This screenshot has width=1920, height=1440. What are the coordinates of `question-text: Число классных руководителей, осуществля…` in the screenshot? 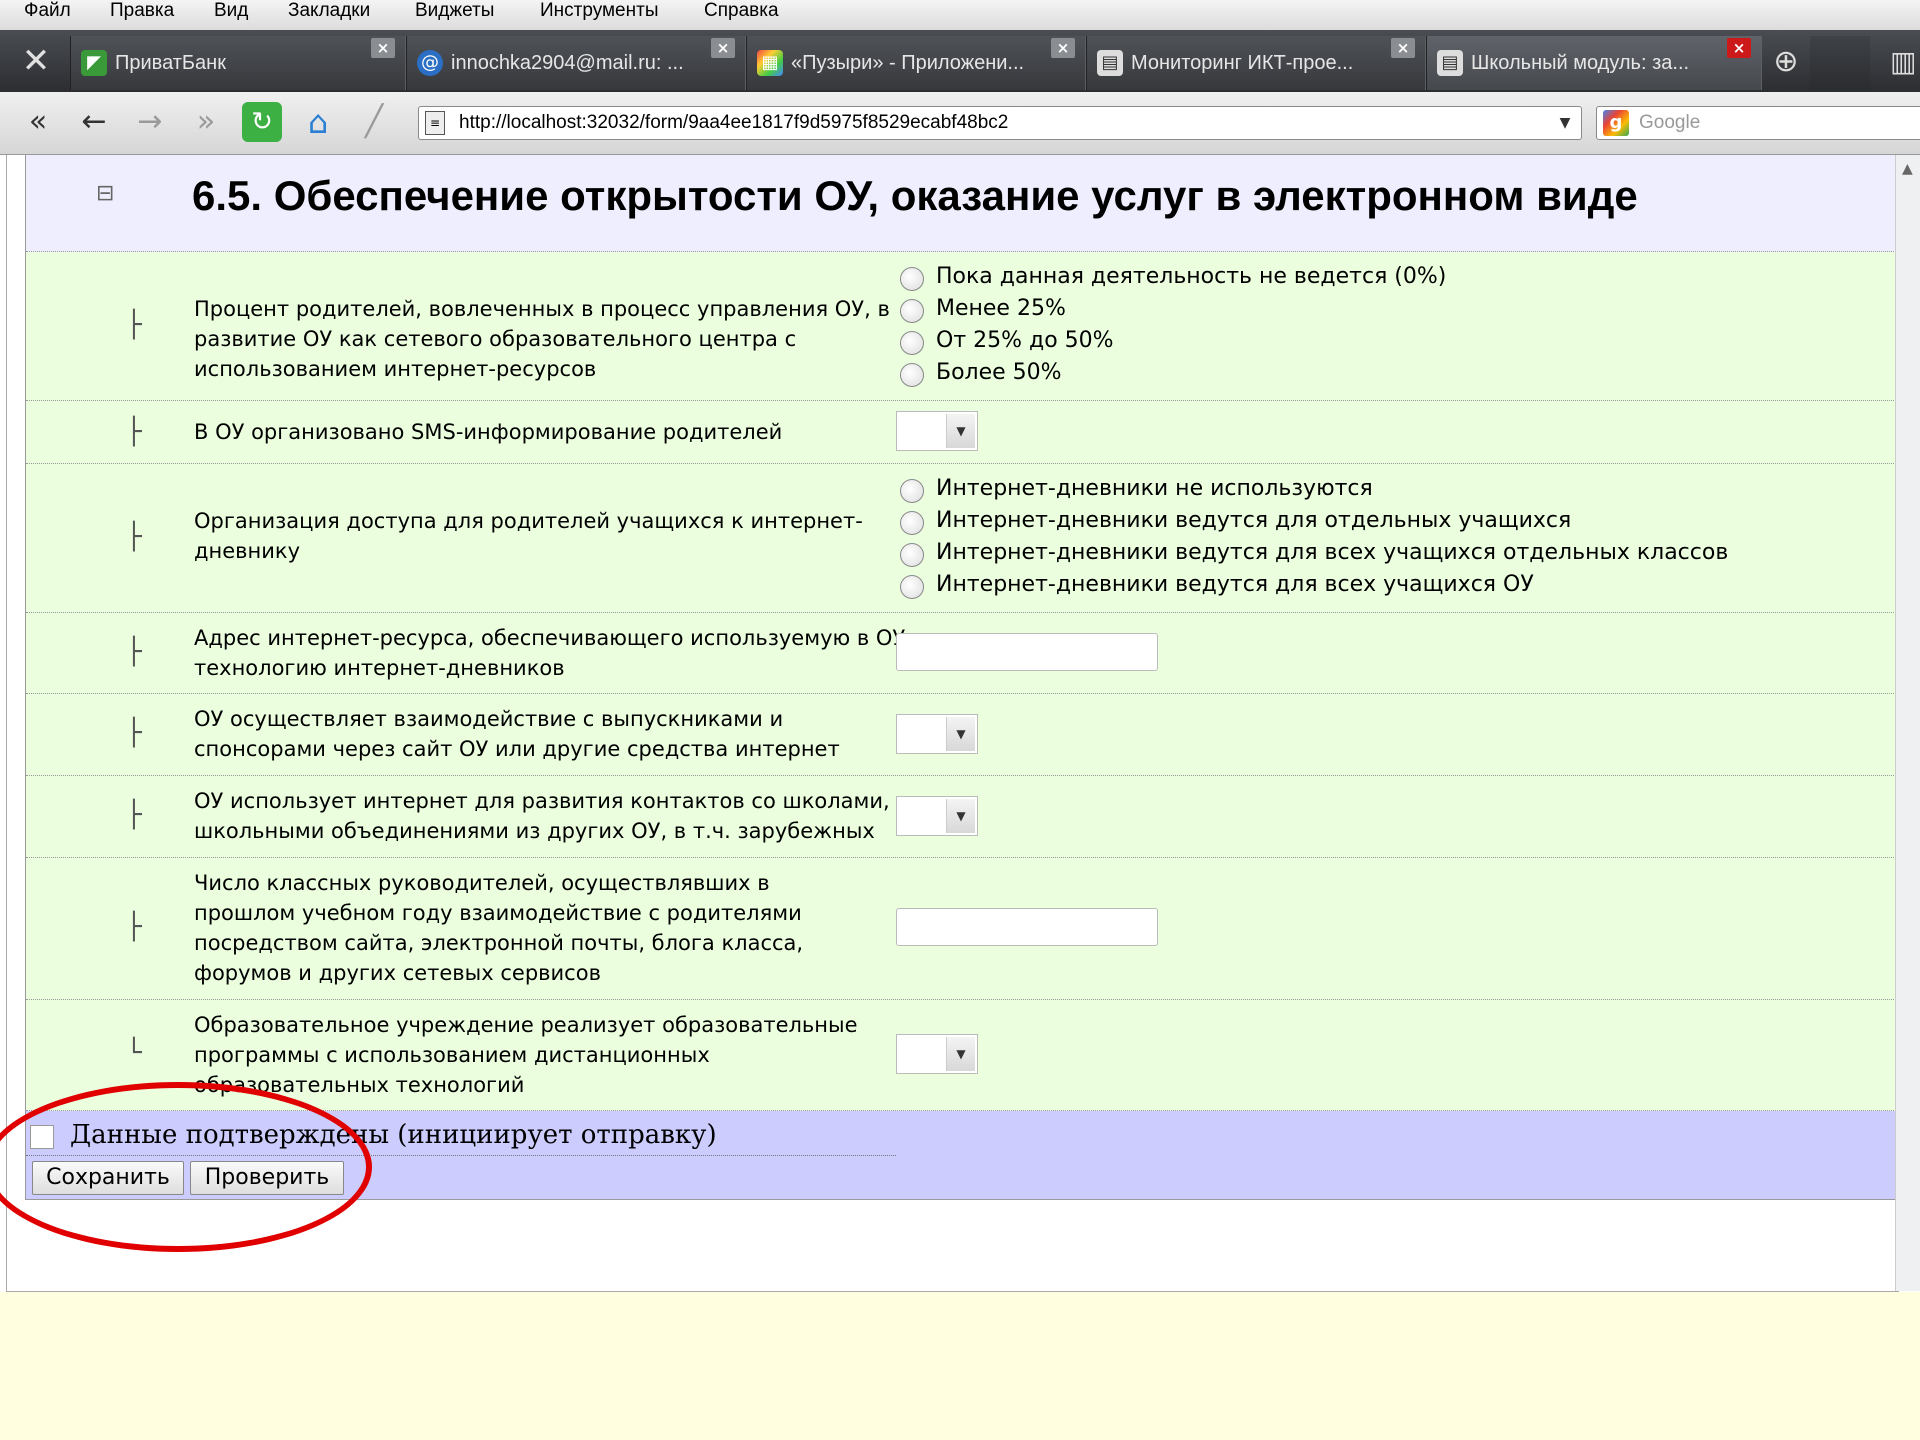 It's located at (499, 928).